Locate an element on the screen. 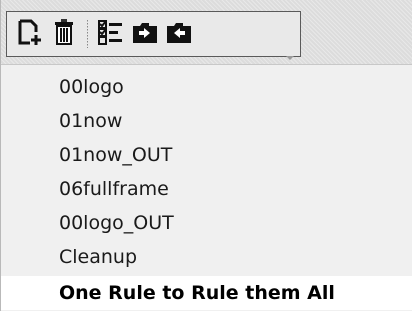 Image resolution: width=412 pixels, height=311 pixels. trash-icon is located at coordinates (64, 34).